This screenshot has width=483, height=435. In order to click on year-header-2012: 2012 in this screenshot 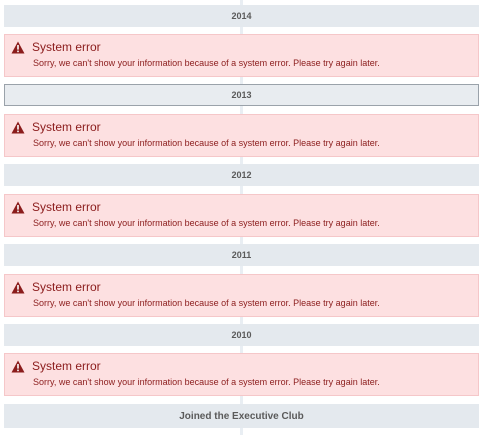, I will do `click(241, 175)`.